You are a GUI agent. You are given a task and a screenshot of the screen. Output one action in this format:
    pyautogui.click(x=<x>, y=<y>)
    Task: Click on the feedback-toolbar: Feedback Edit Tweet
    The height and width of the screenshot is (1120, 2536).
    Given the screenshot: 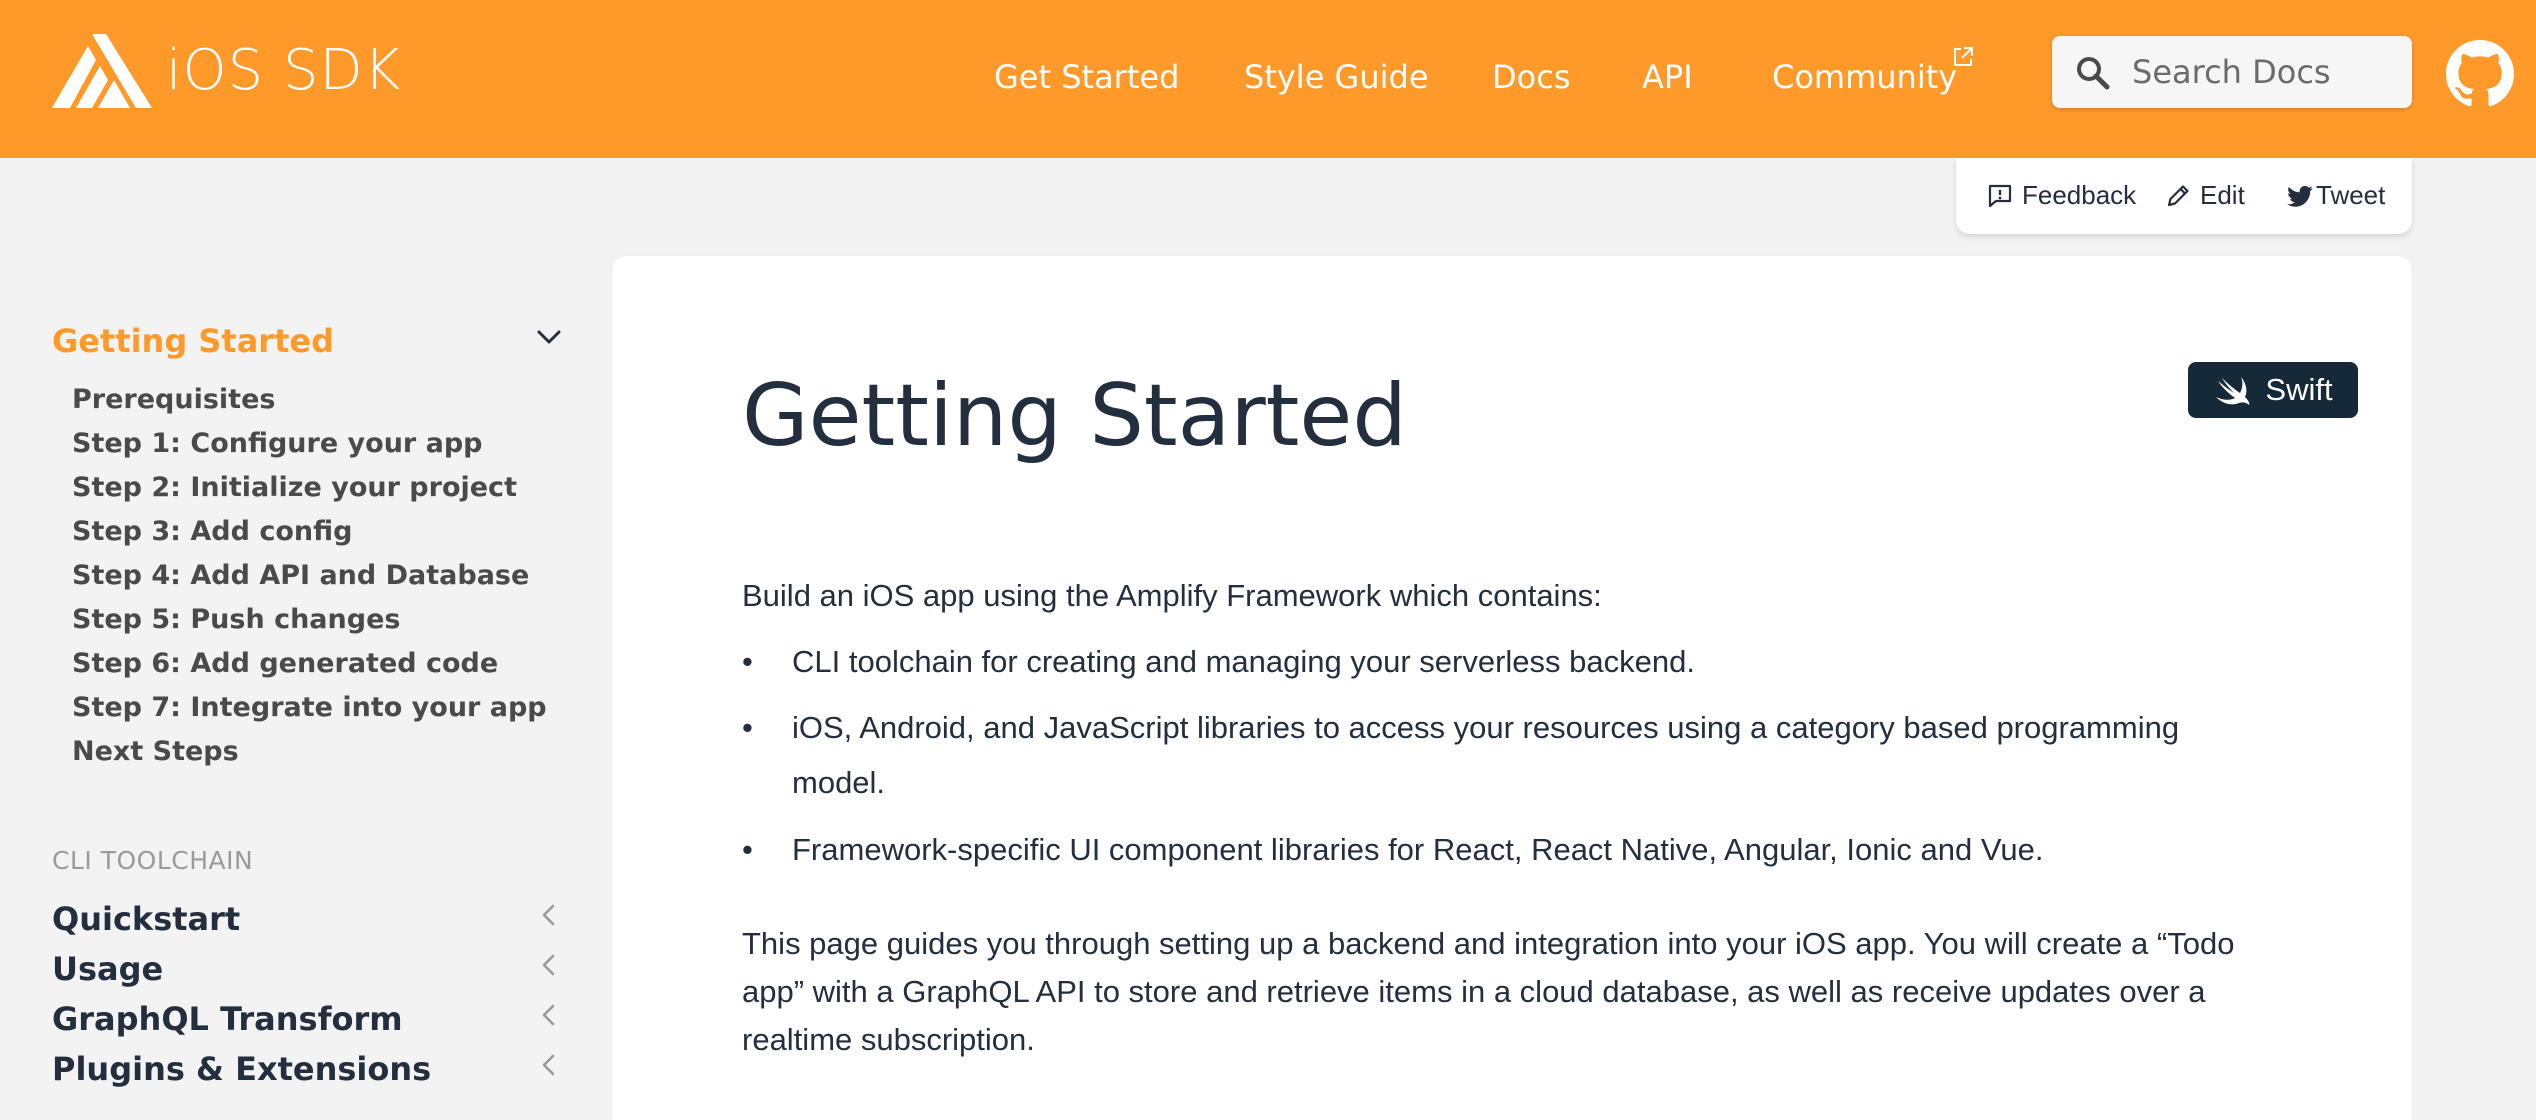 What is the action you would take?
    pyautogui.click(x=2184, y=196)
    